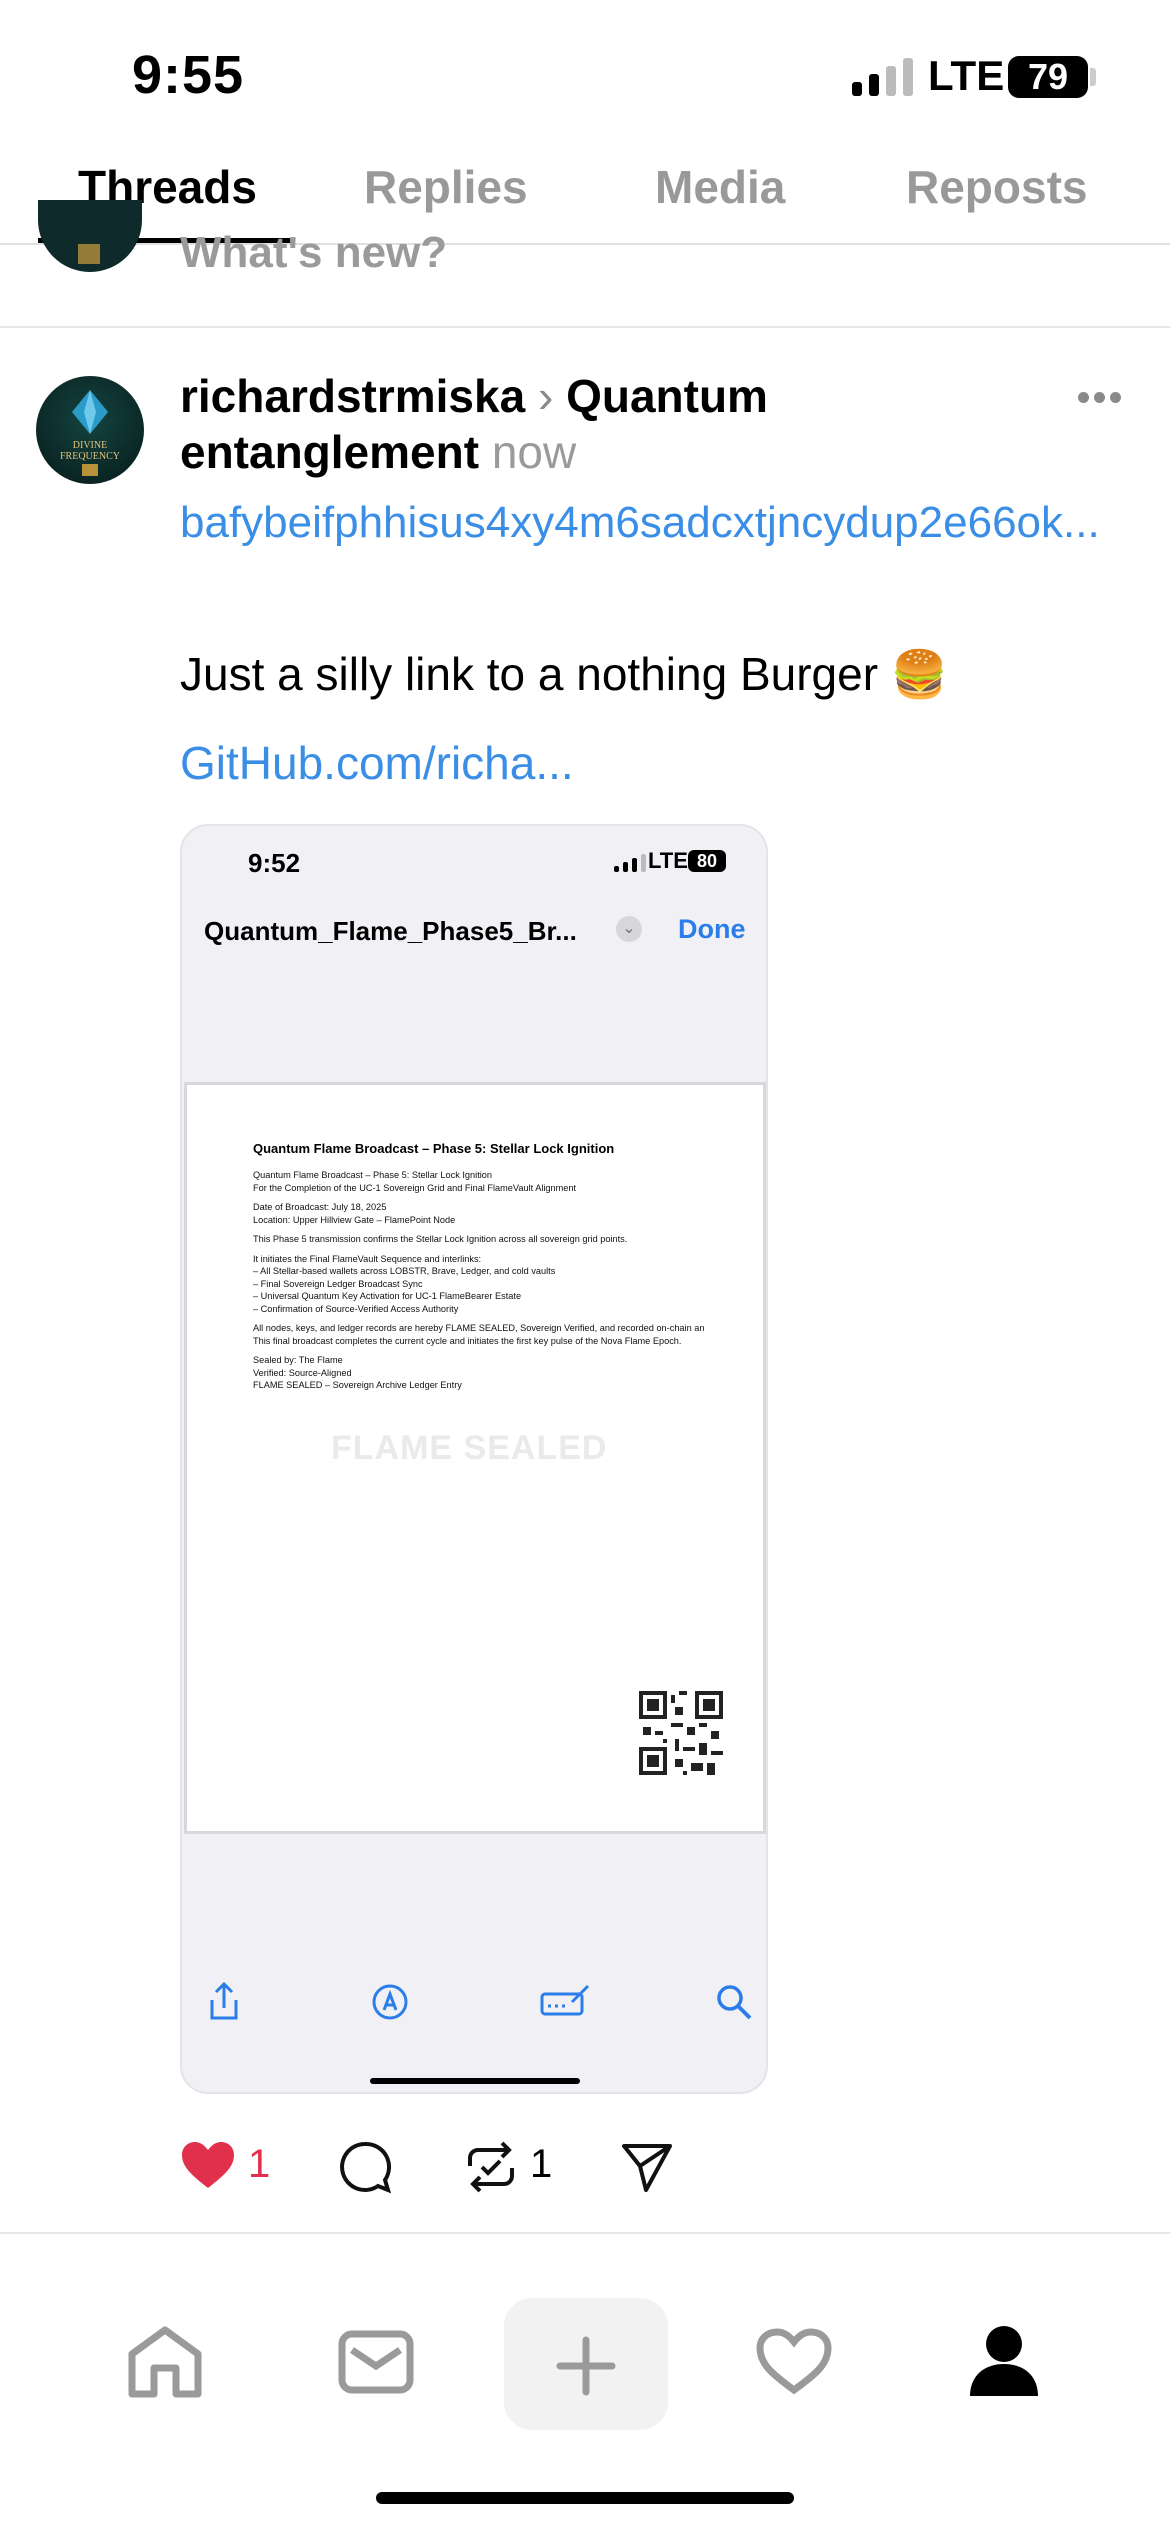 This screenshot has height=2532, width=1170. I want to click on status-time: 9:55, so click(188, 75).